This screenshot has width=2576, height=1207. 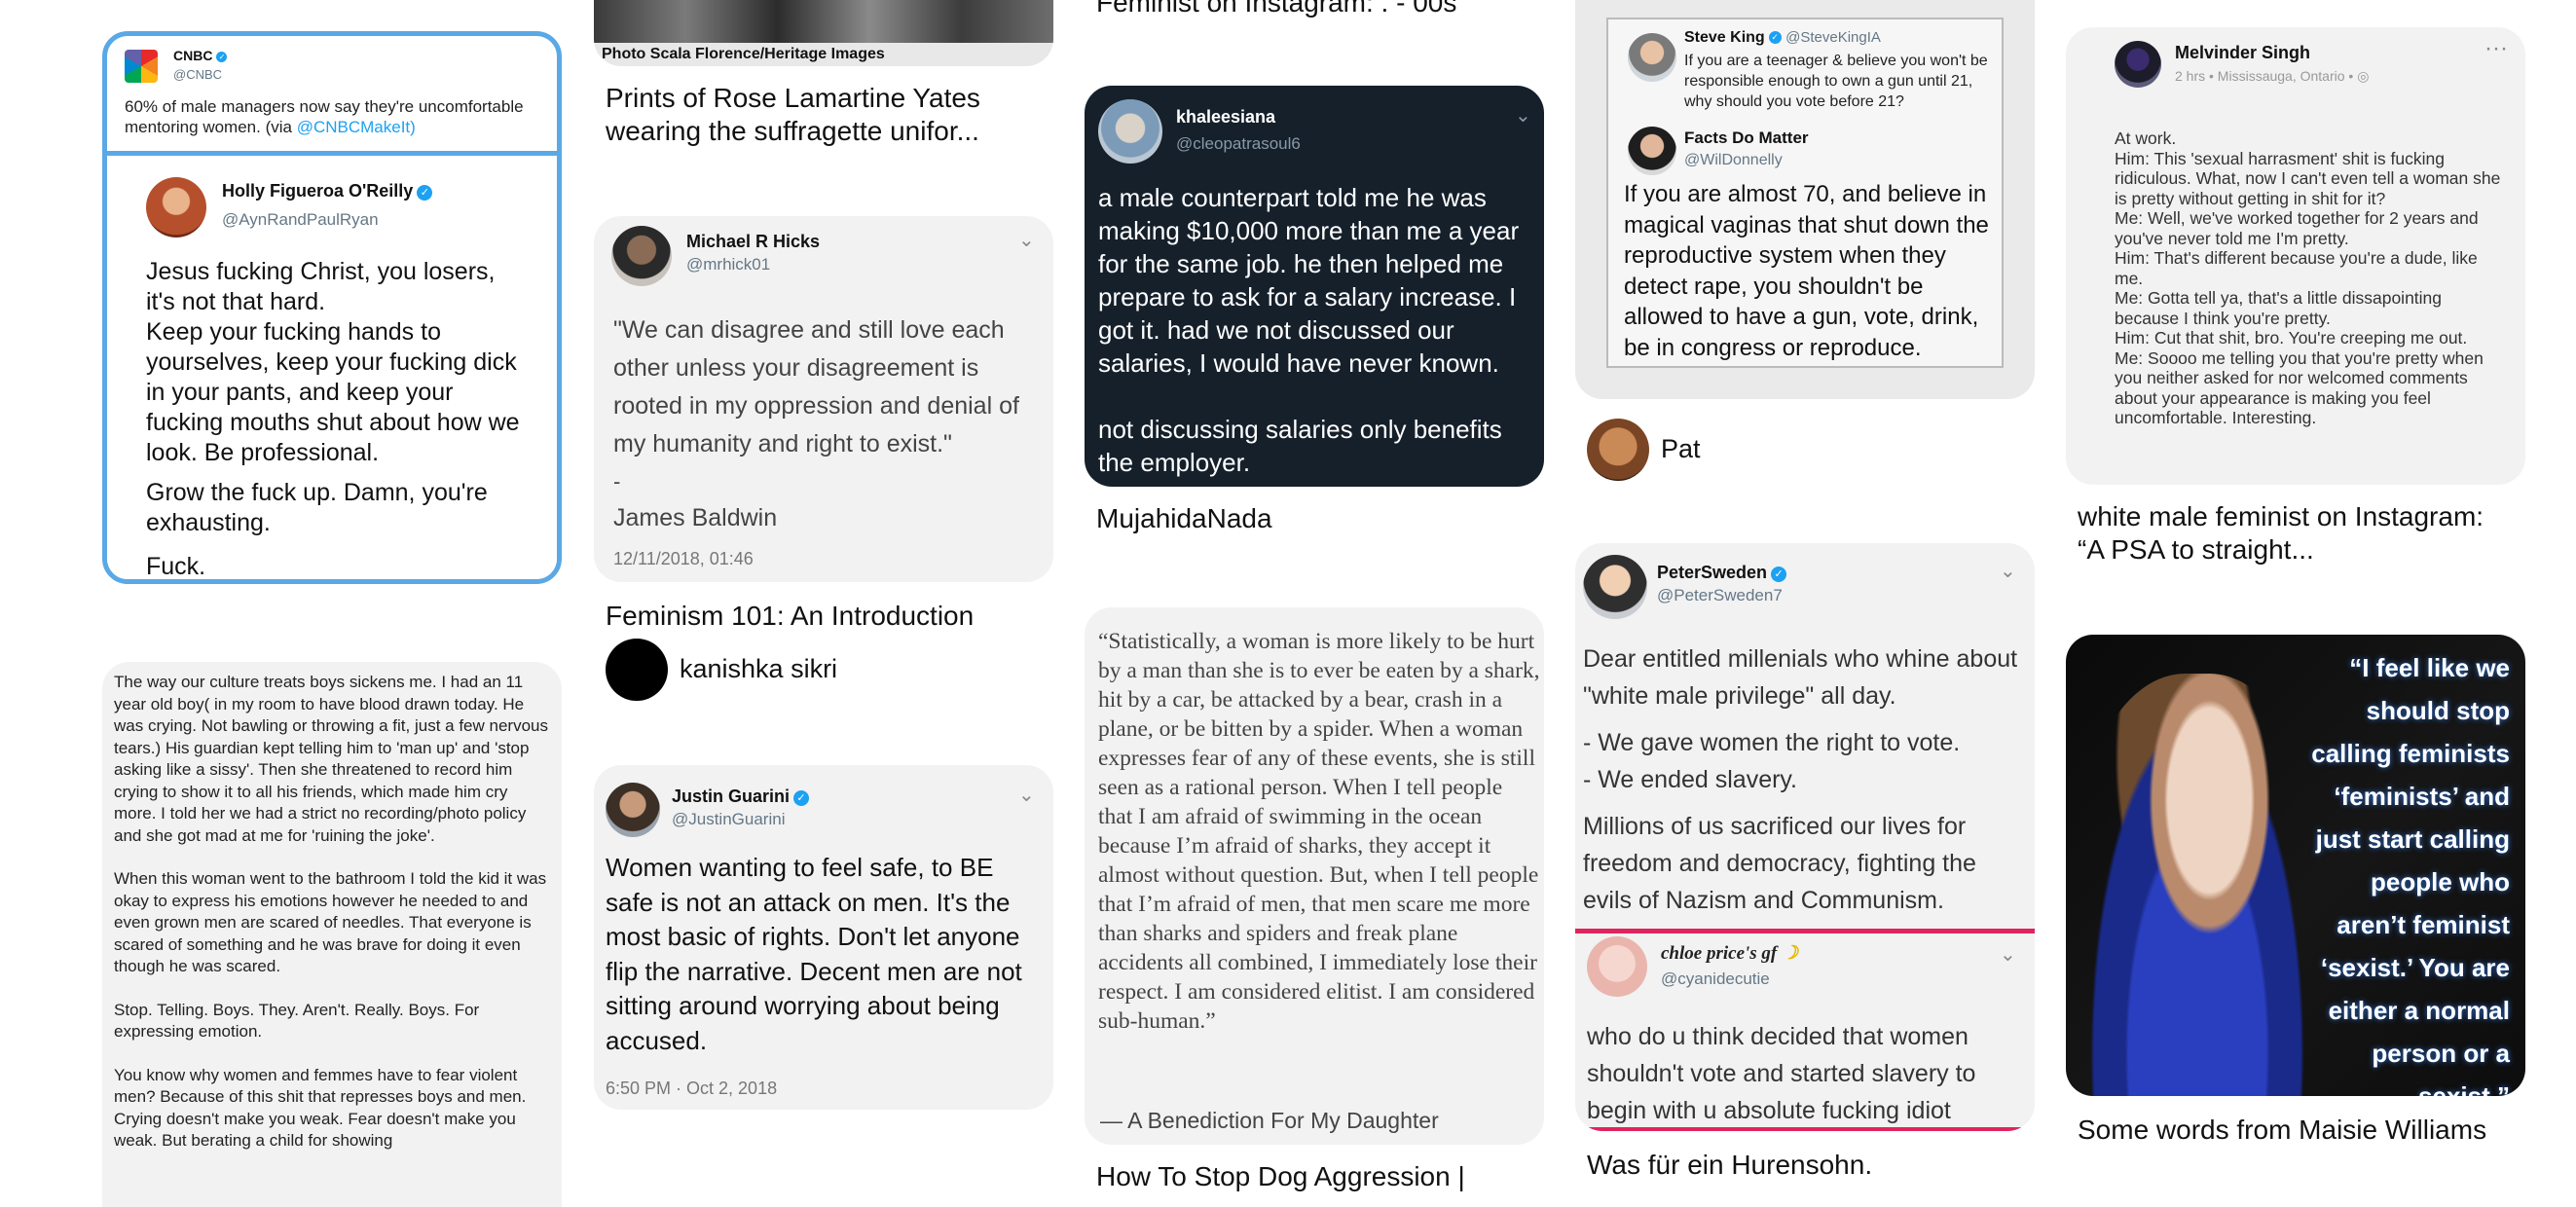 What do you see at coordinates (176, 567) in the screenshot?
I see `tweet-paragraph: Fuck.` at bounding box center [176, 567].